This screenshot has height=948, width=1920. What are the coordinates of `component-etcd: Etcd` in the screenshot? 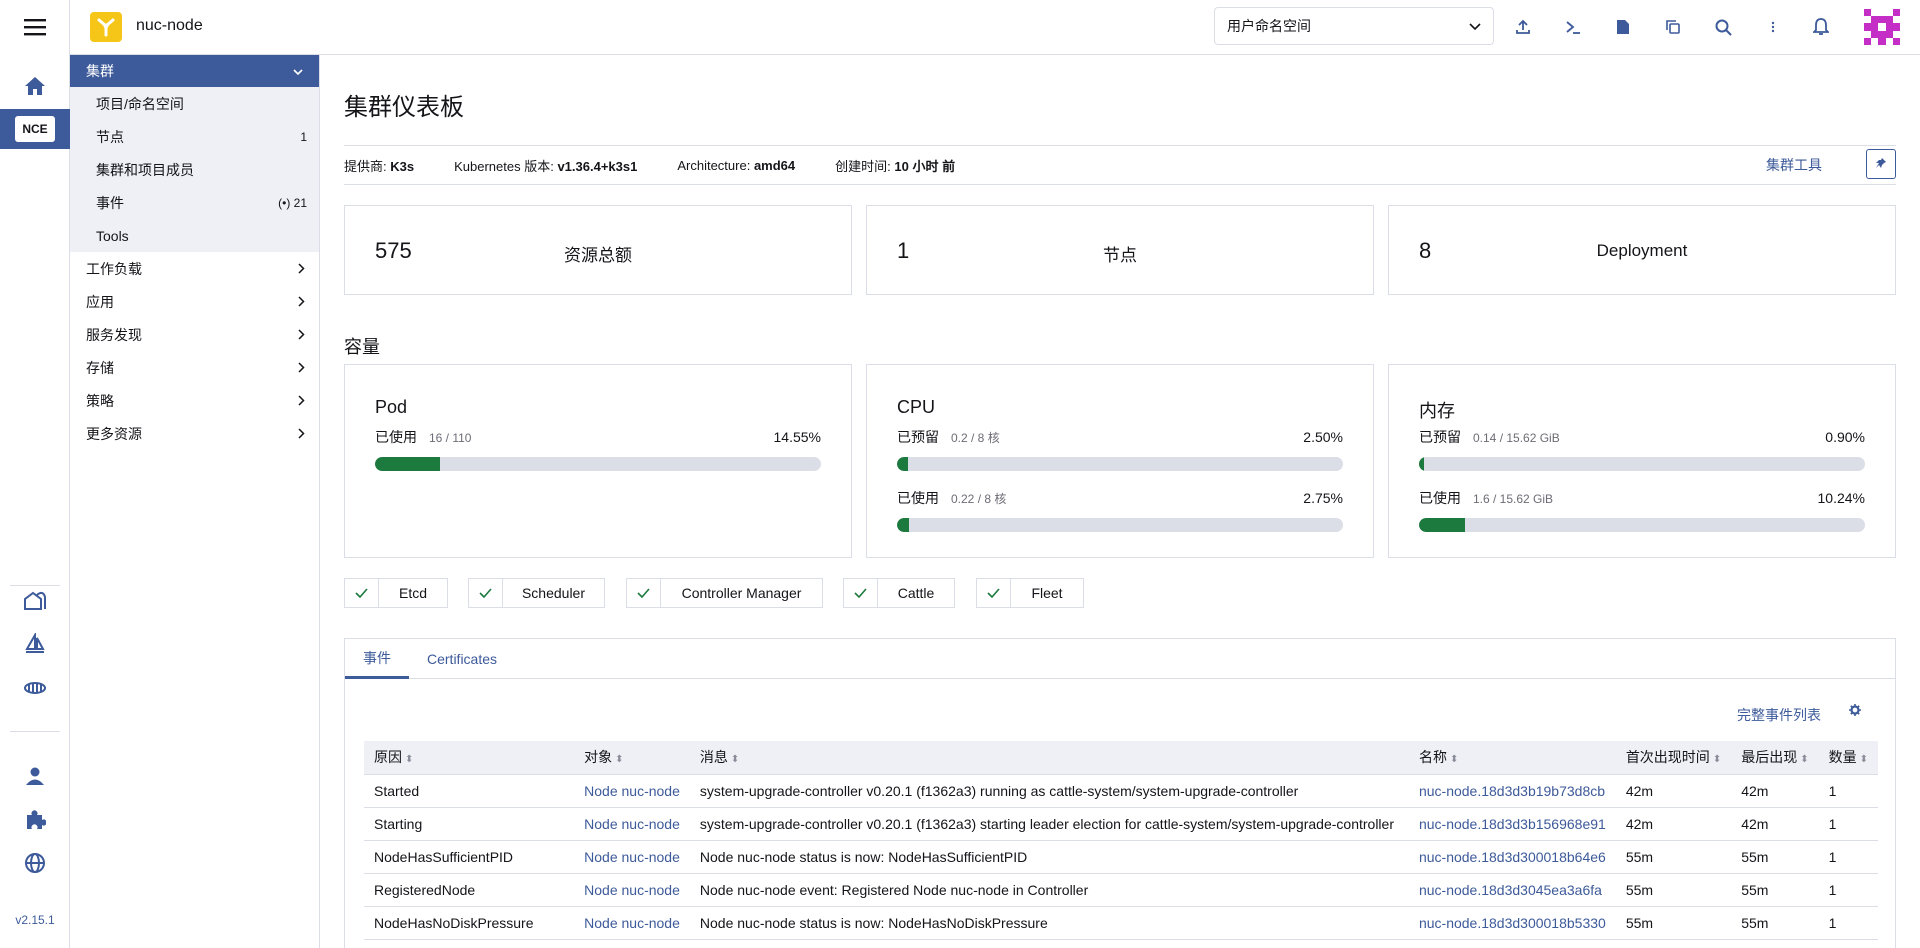 It's located at (396, 593).